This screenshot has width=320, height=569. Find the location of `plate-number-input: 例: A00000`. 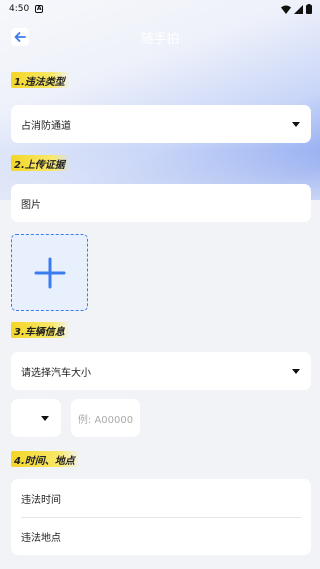

plate-number-input: 例: A00000 is located at coordinates (105, 418).